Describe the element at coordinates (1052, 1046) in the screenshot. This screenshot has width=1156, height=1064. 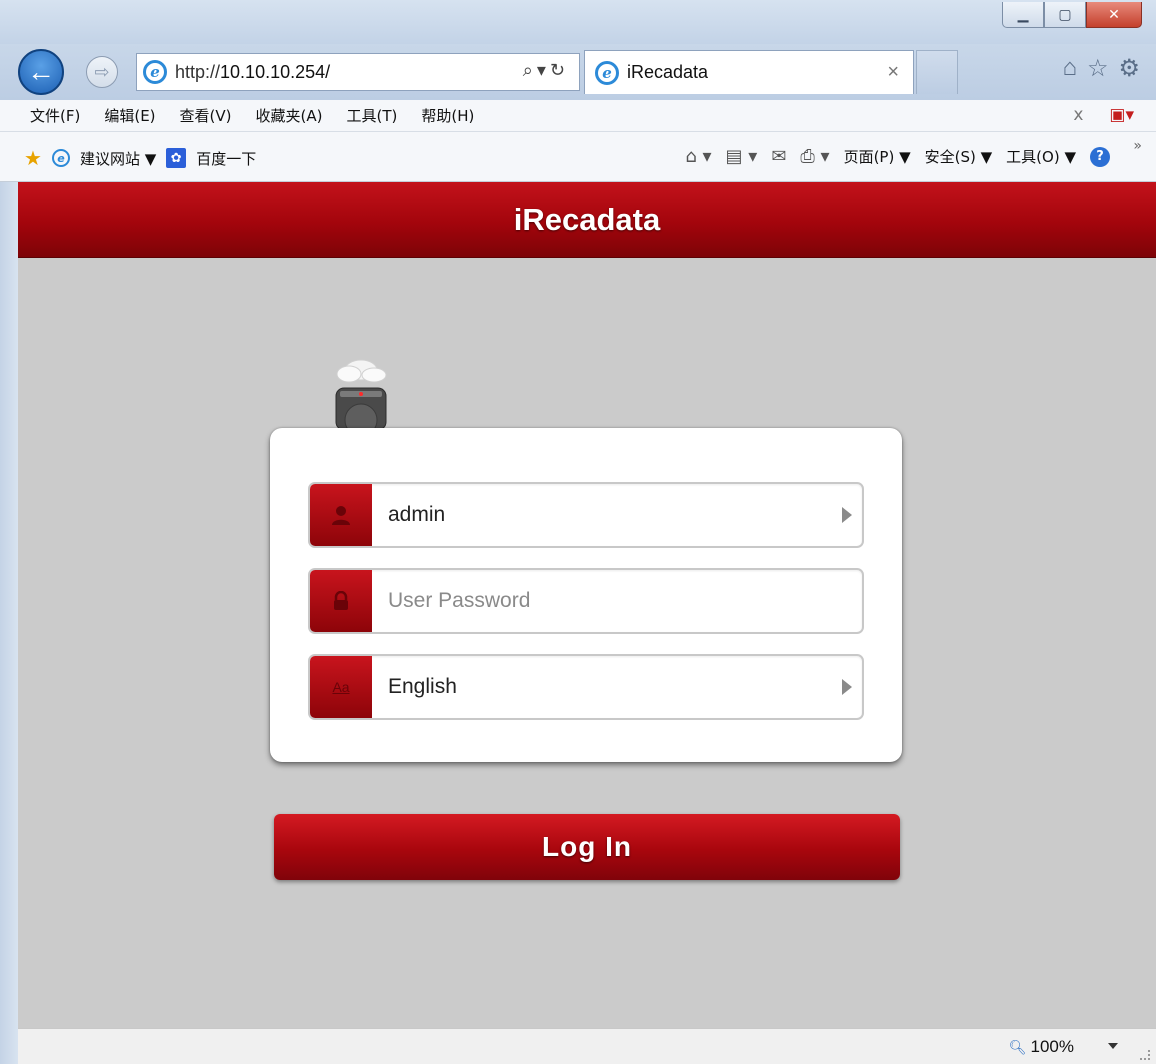
I see `zoom-level: 100%` at that location.